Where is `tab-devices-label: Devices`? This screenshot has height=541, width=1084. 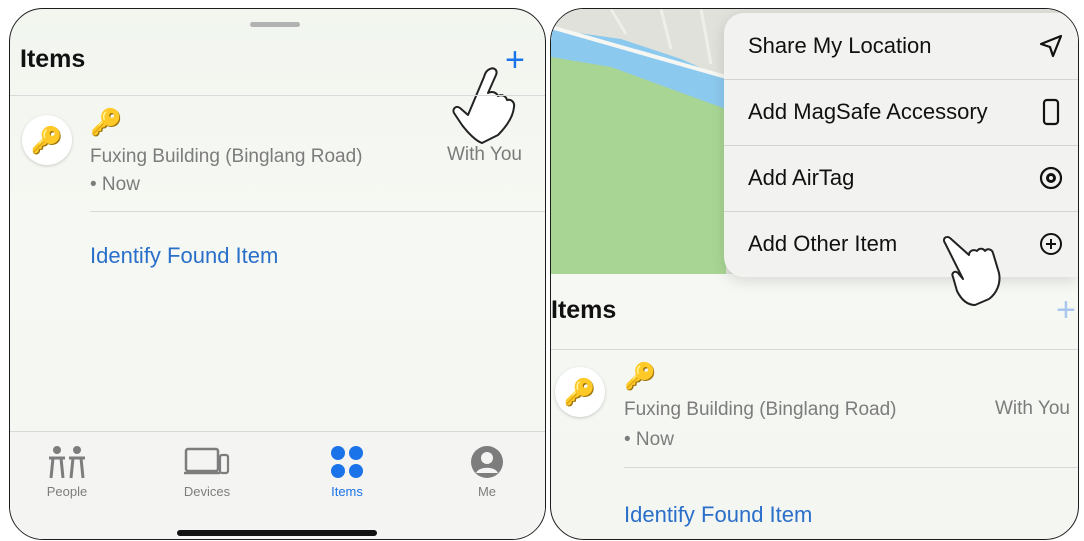
tab-devices-label: Devices is located at coordinates (207, 491).